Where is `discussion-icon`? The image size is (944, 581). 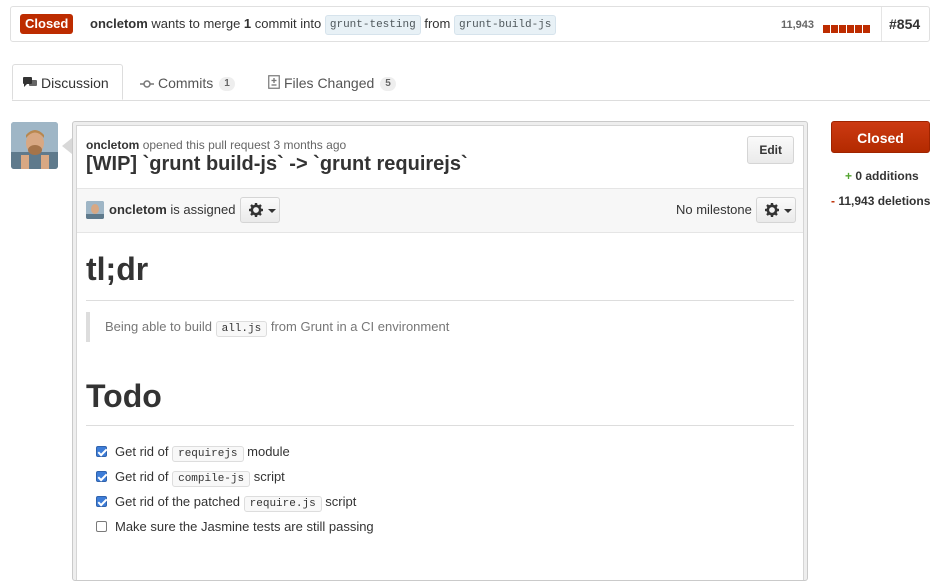 discussion-icon is located at coordinates (30, 84).